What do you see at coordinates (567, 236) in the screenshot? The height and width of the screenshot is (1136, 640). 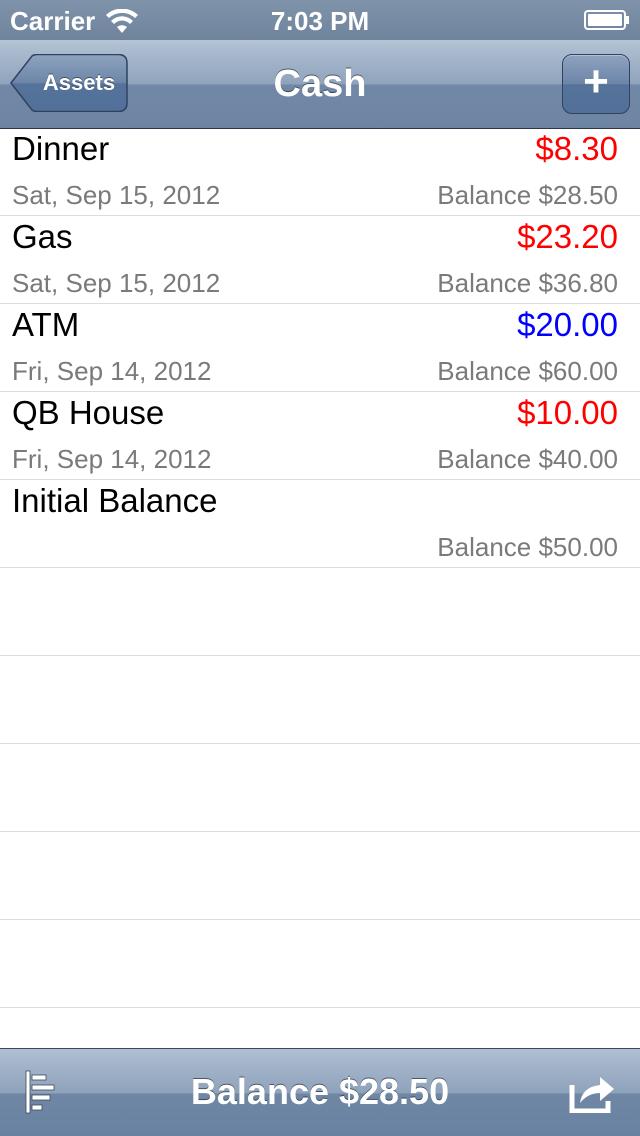 I see `transaction-amount: $23.20` at bounding box center [567, 236].